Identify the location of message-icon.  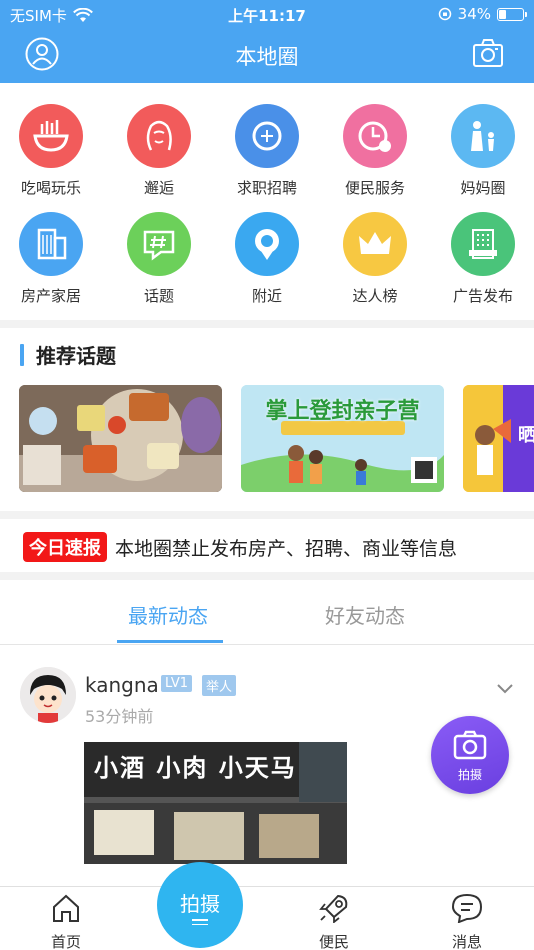
(467, 908).